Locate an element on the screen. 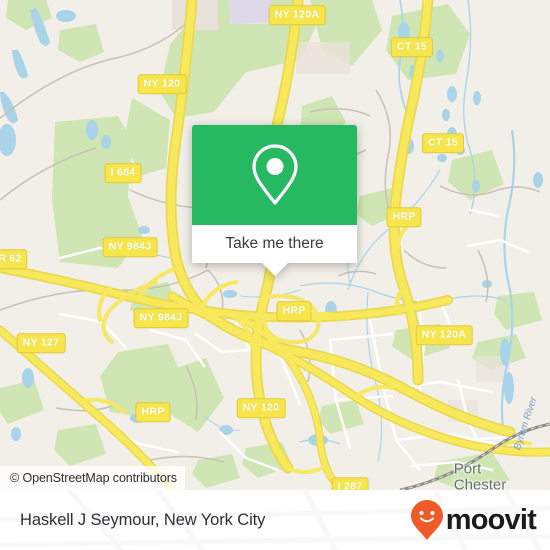 Image resolution: width=550 pixels, height=550 pixels. place-title-text: Haskell J Seymour, New York City is located at coordinates (143, 519).